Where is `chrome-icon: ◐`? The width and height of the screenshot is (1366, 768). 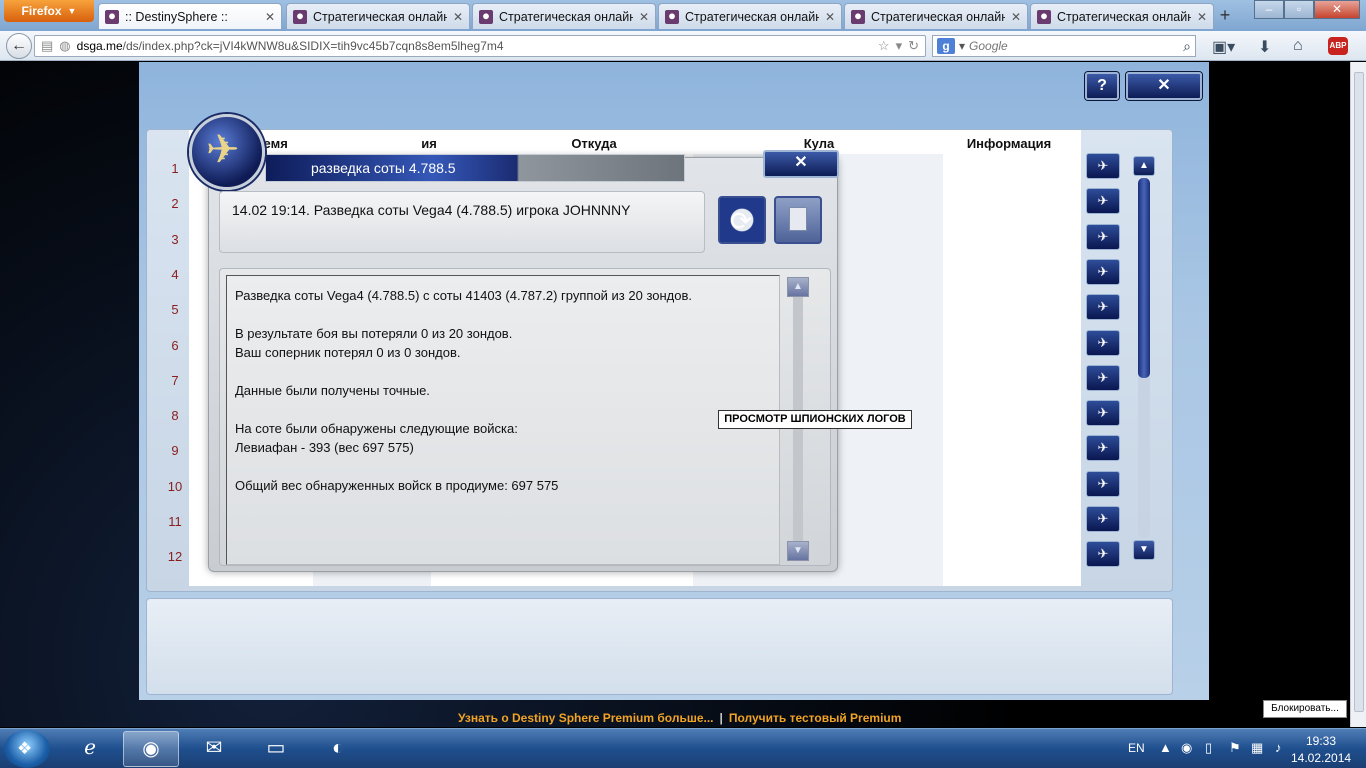 chrome-icon: ◐ is located at coordinates (338, 749).